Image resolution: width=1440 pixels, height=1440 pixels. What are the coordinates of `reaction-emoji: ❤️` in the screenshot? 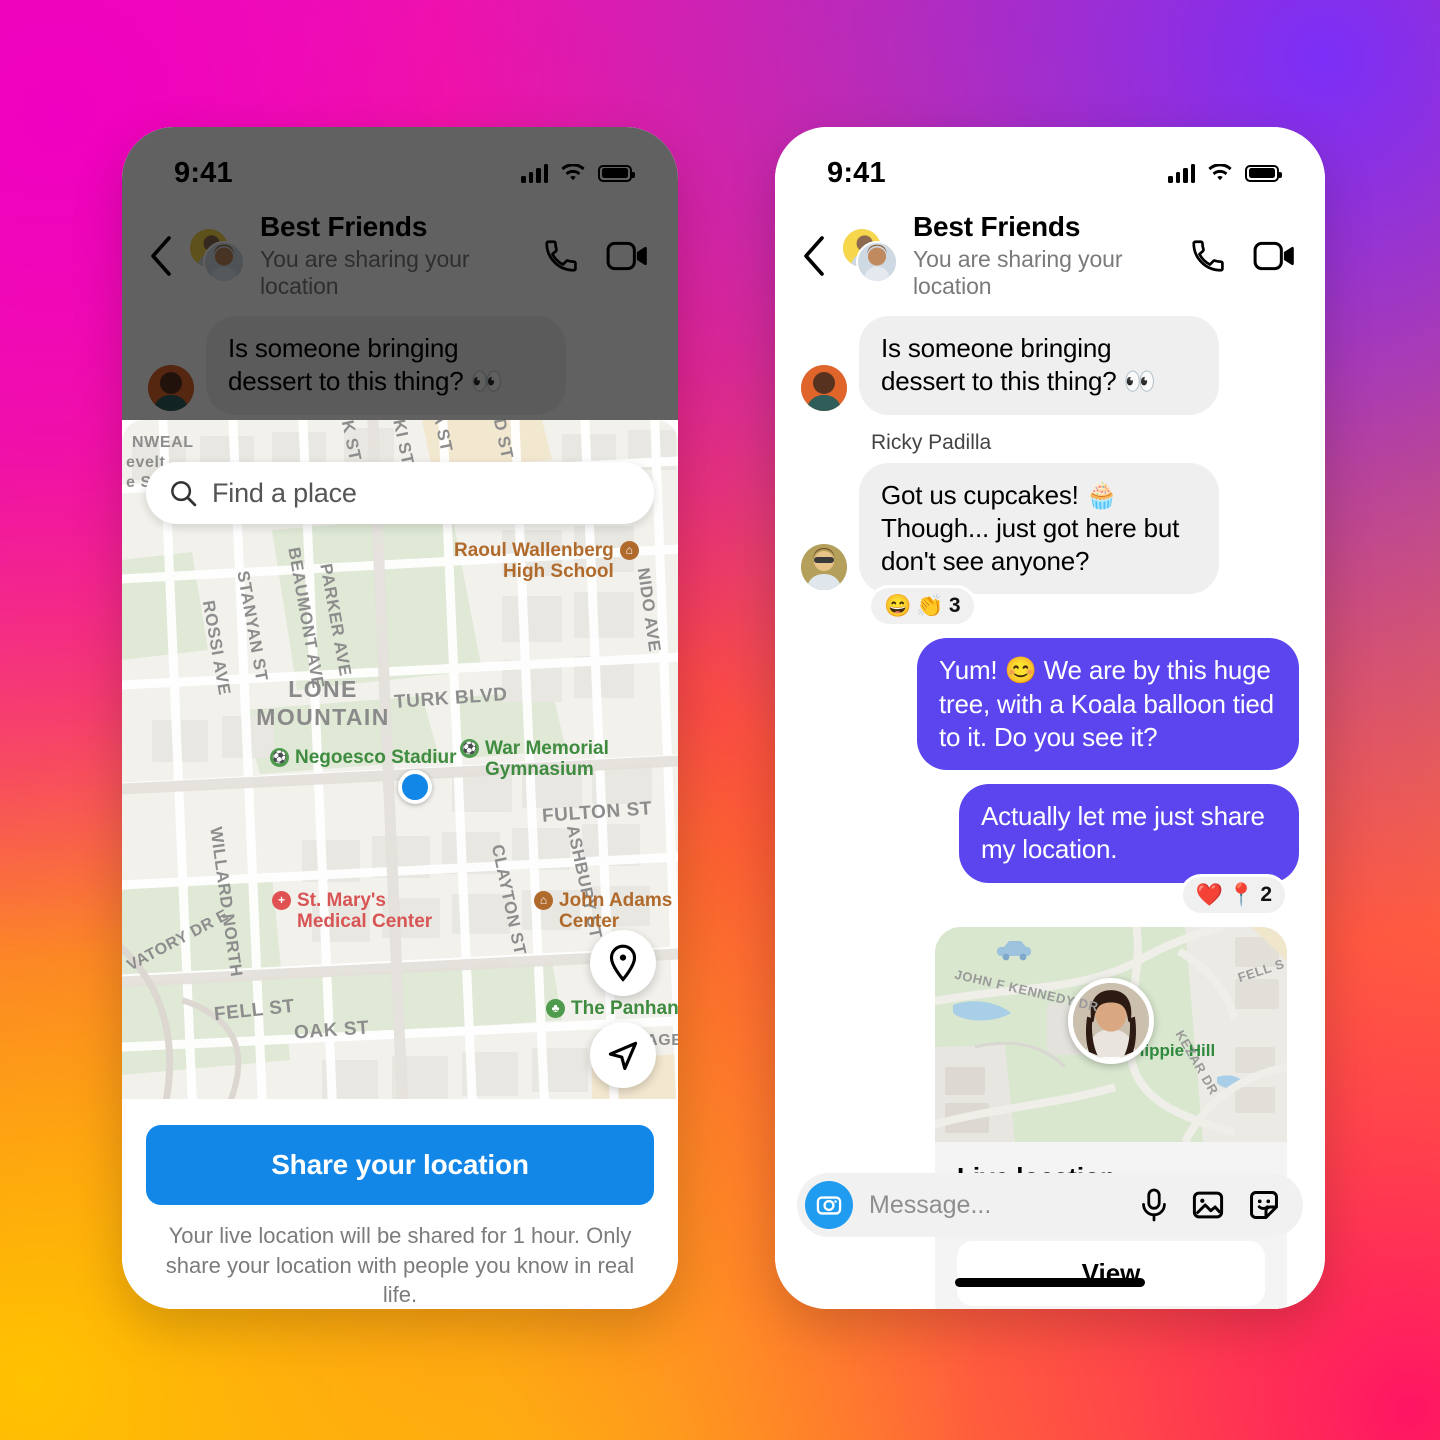 It's located at (1209, 894).